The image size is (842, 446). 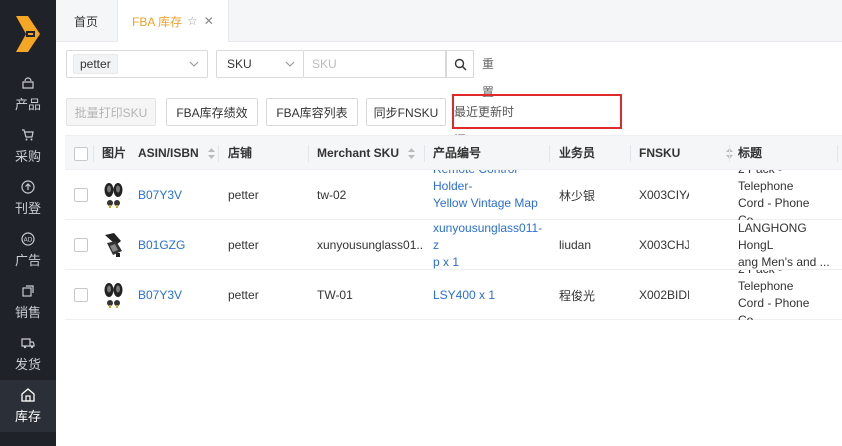 I want to click on sidebar-item-label: 销售, so click(x=27, y=312).